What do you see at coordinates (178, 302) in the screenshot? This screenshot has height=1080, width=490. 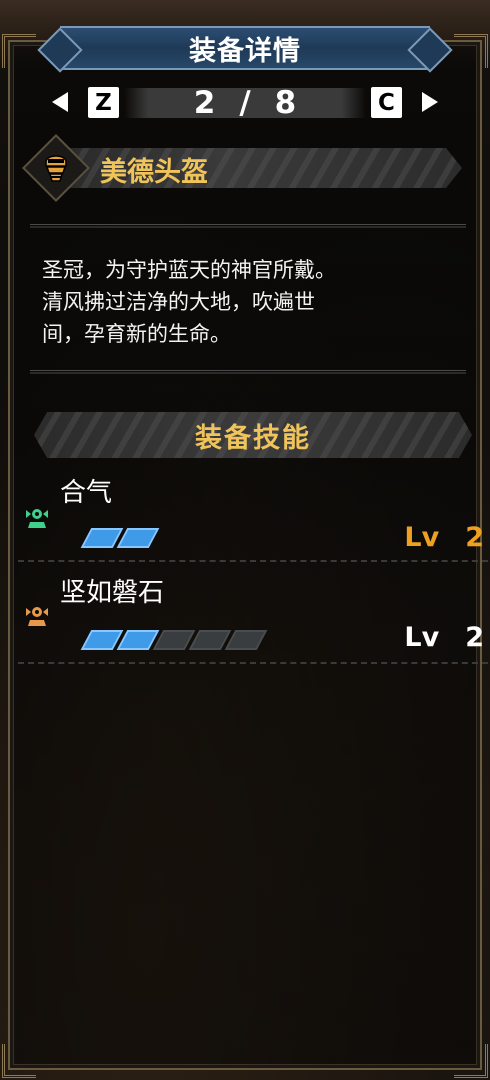 I see `description-line: 清风拂过洁净的大地，吹遍世` at bounding box center [178, 302].